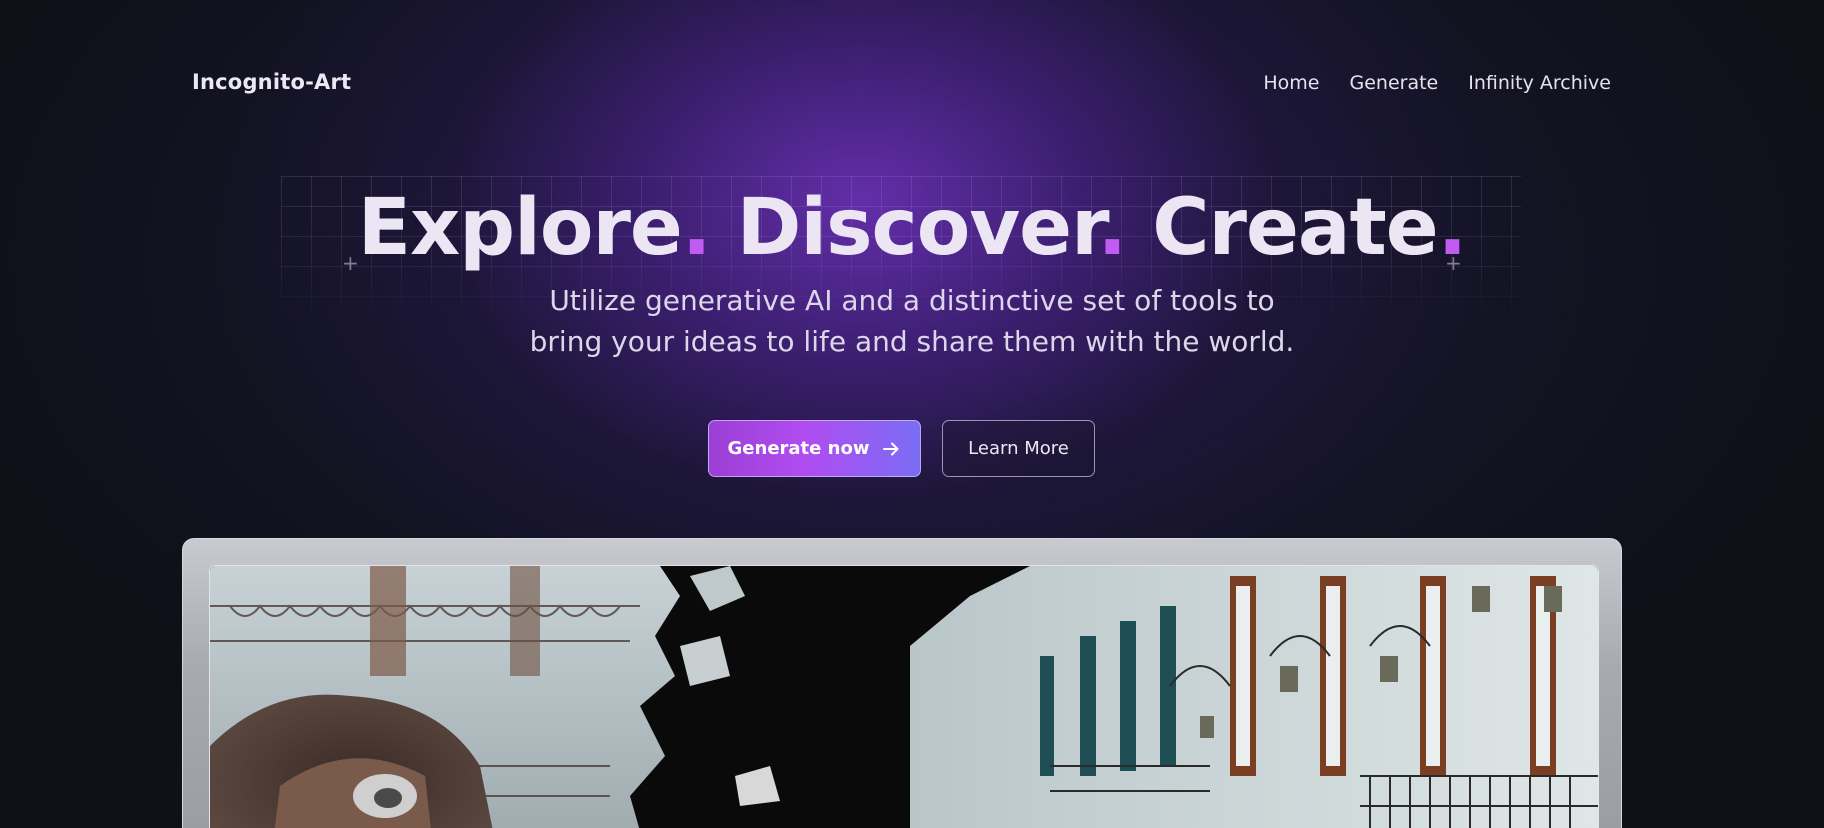 Image resolution: width=1824 pixels, height=828 pixels. I want to click on arrow-right-icon, so click(891, 449).